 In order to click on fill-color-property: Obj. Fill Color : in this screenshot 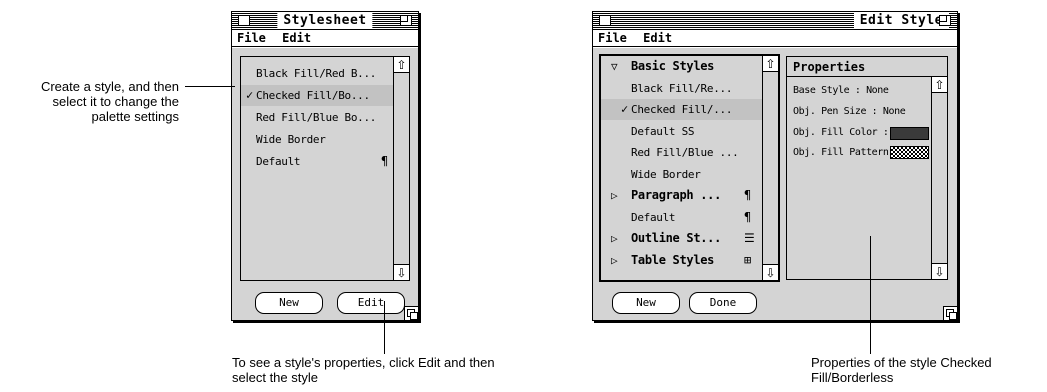, I will do `click(841, 132)`.